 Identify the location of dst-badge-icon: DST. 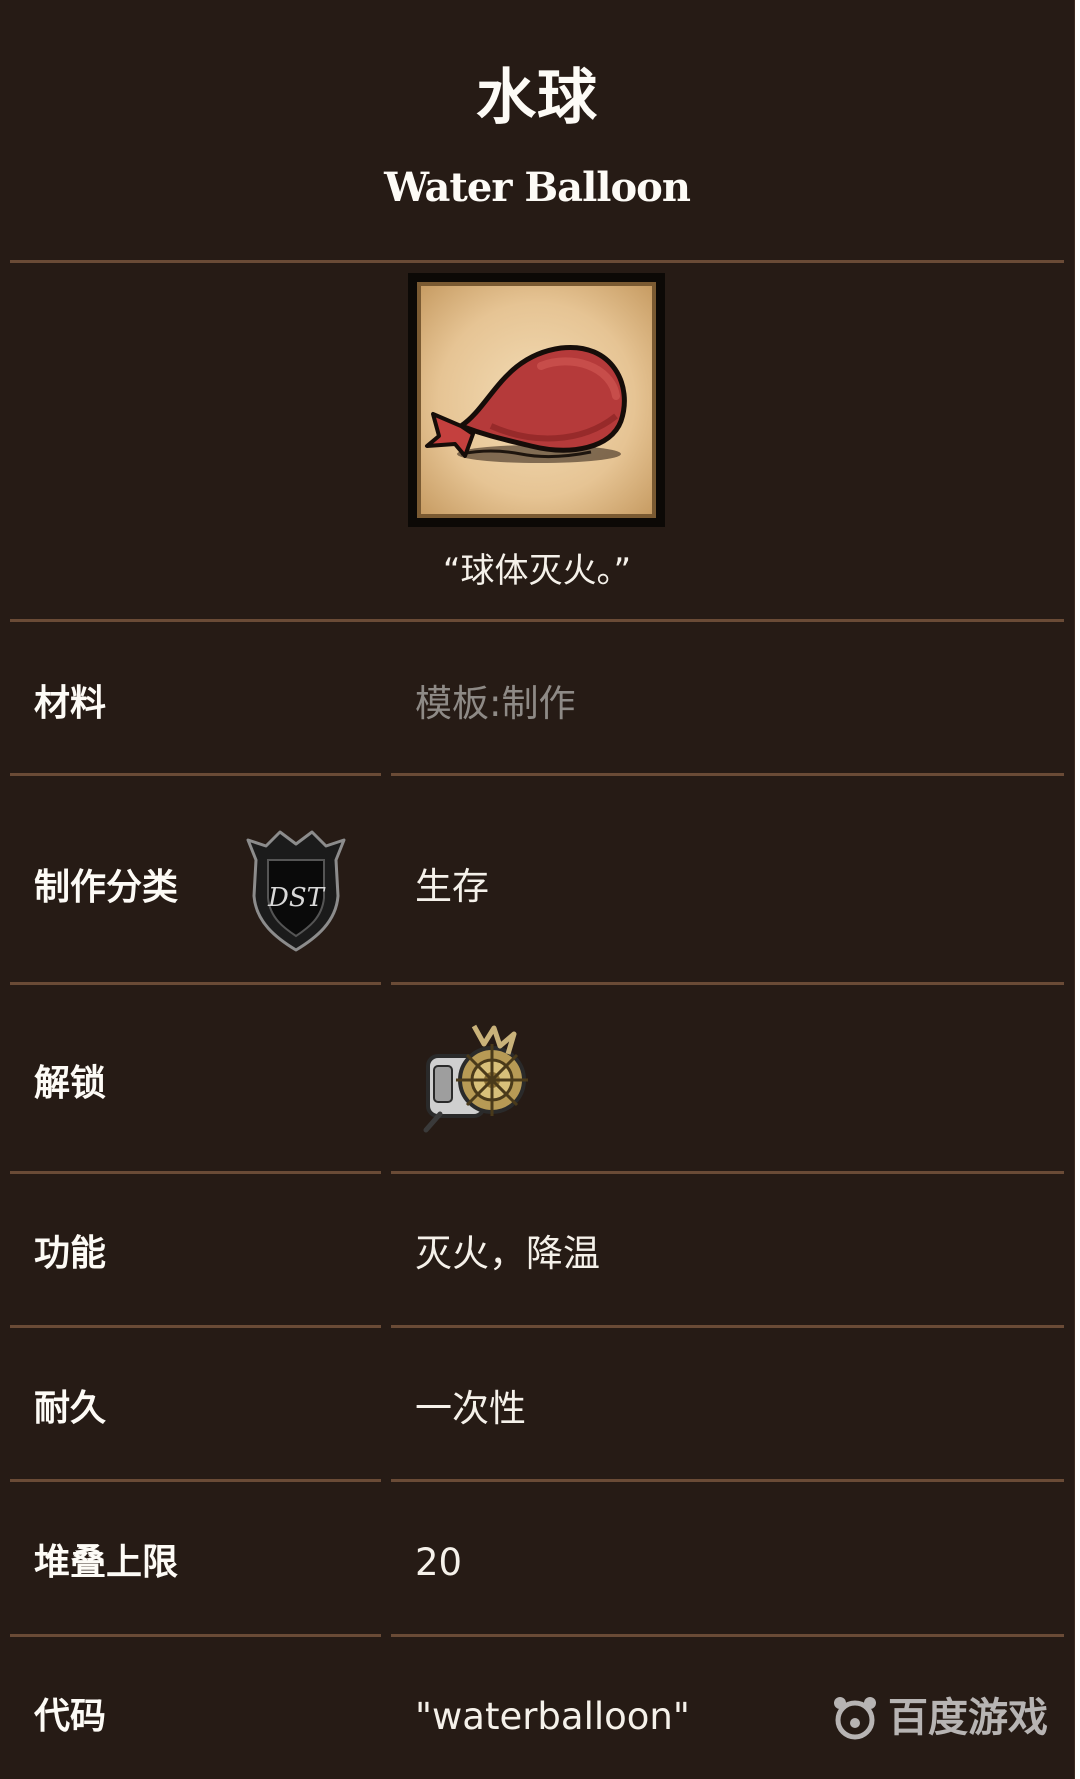
(296, 891).